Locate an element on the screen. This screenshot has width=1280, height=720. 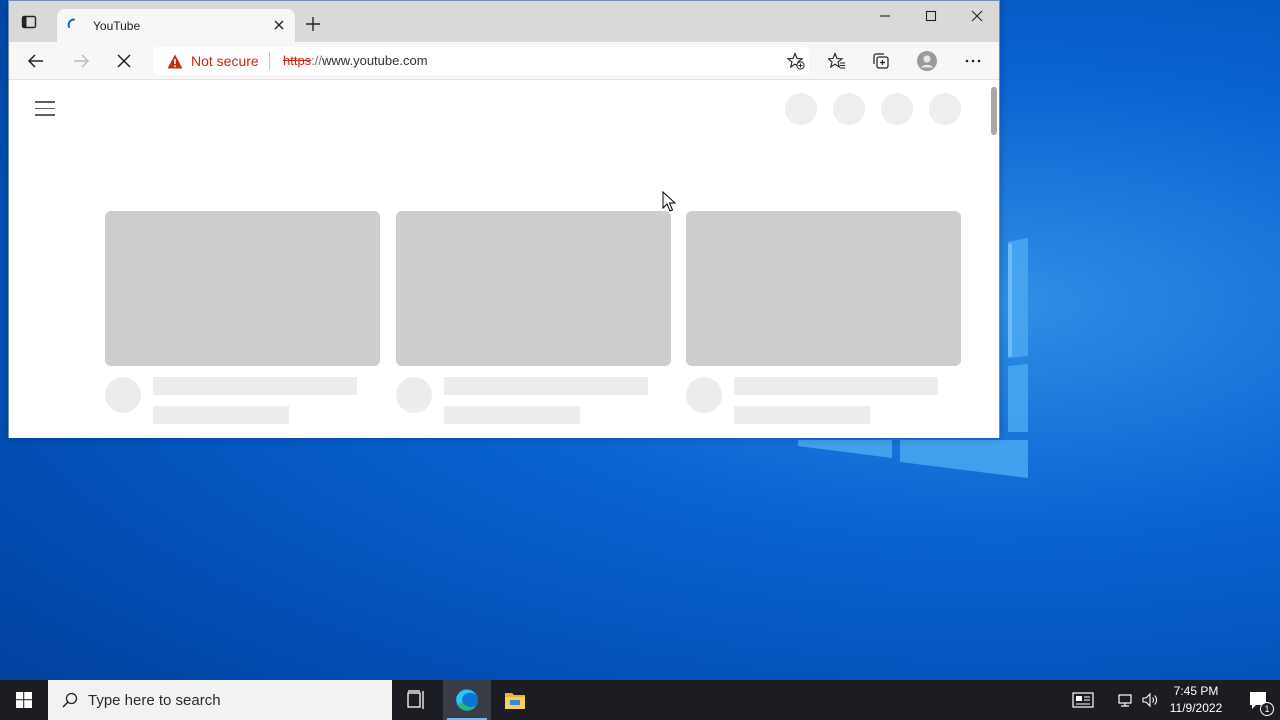
scrollbar-thumb is located at coordinates (994, 111).